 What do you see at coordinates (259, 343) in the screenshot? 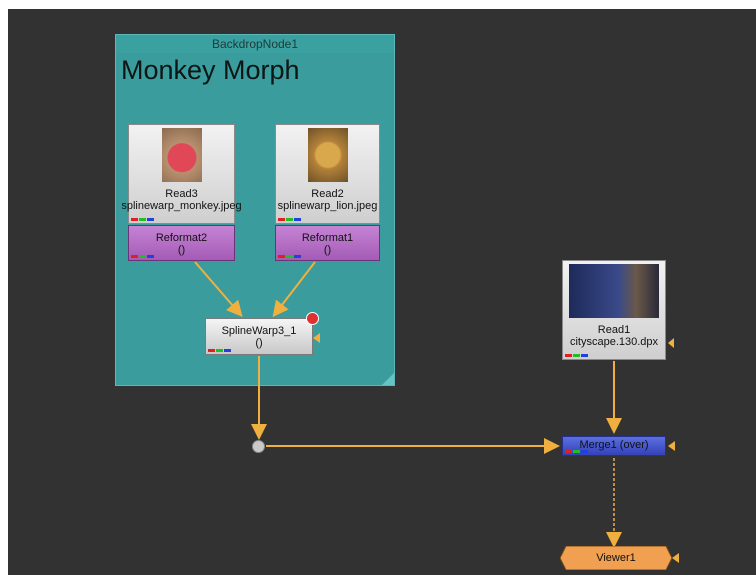
I see `splinewarp-detail: ()` at bounding box center [259, 343].